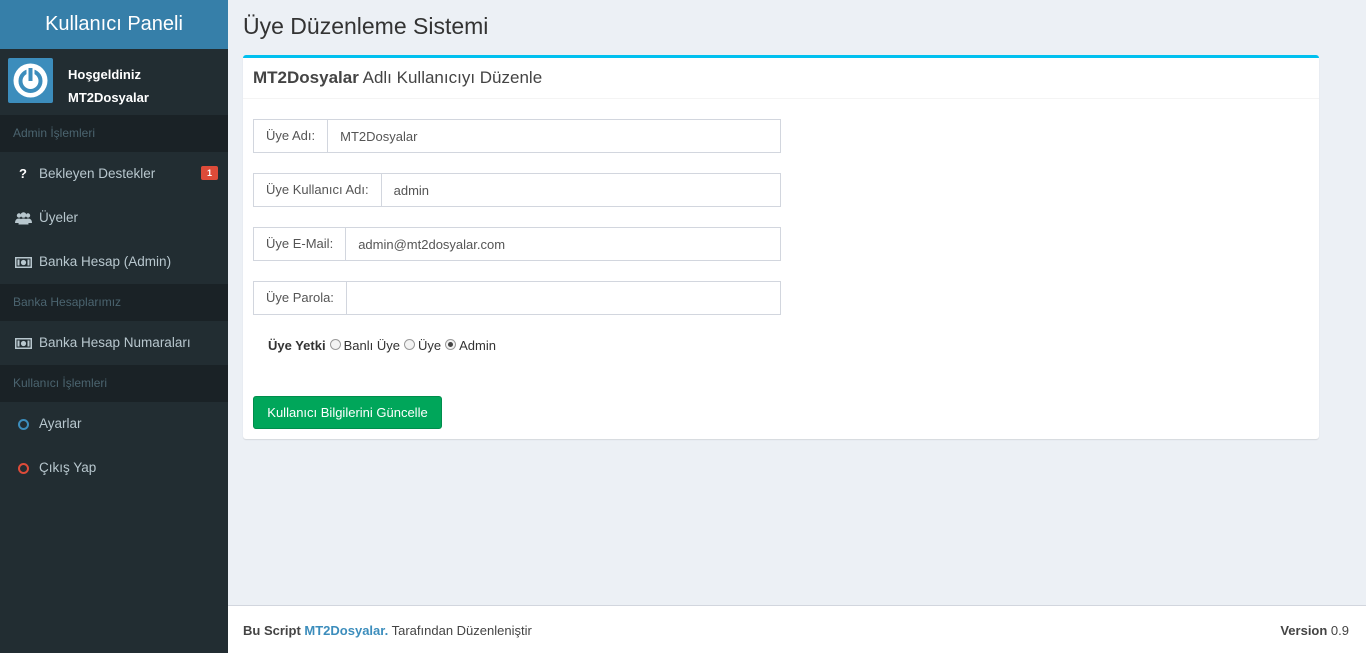  I want to click on box-title-username: MT2Dosyalar, so click(306, 77).